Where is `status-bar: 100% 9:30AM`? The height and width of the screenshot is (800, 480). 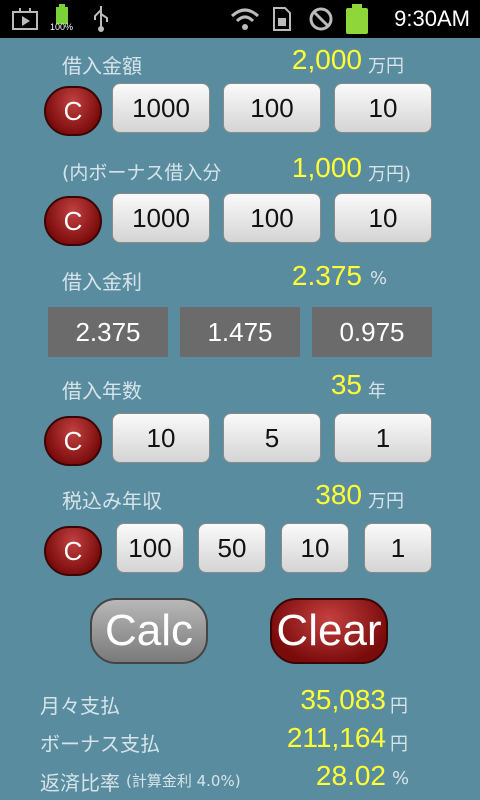 status-bar: 100% 9:30AM is located at coordinates (240, 19).